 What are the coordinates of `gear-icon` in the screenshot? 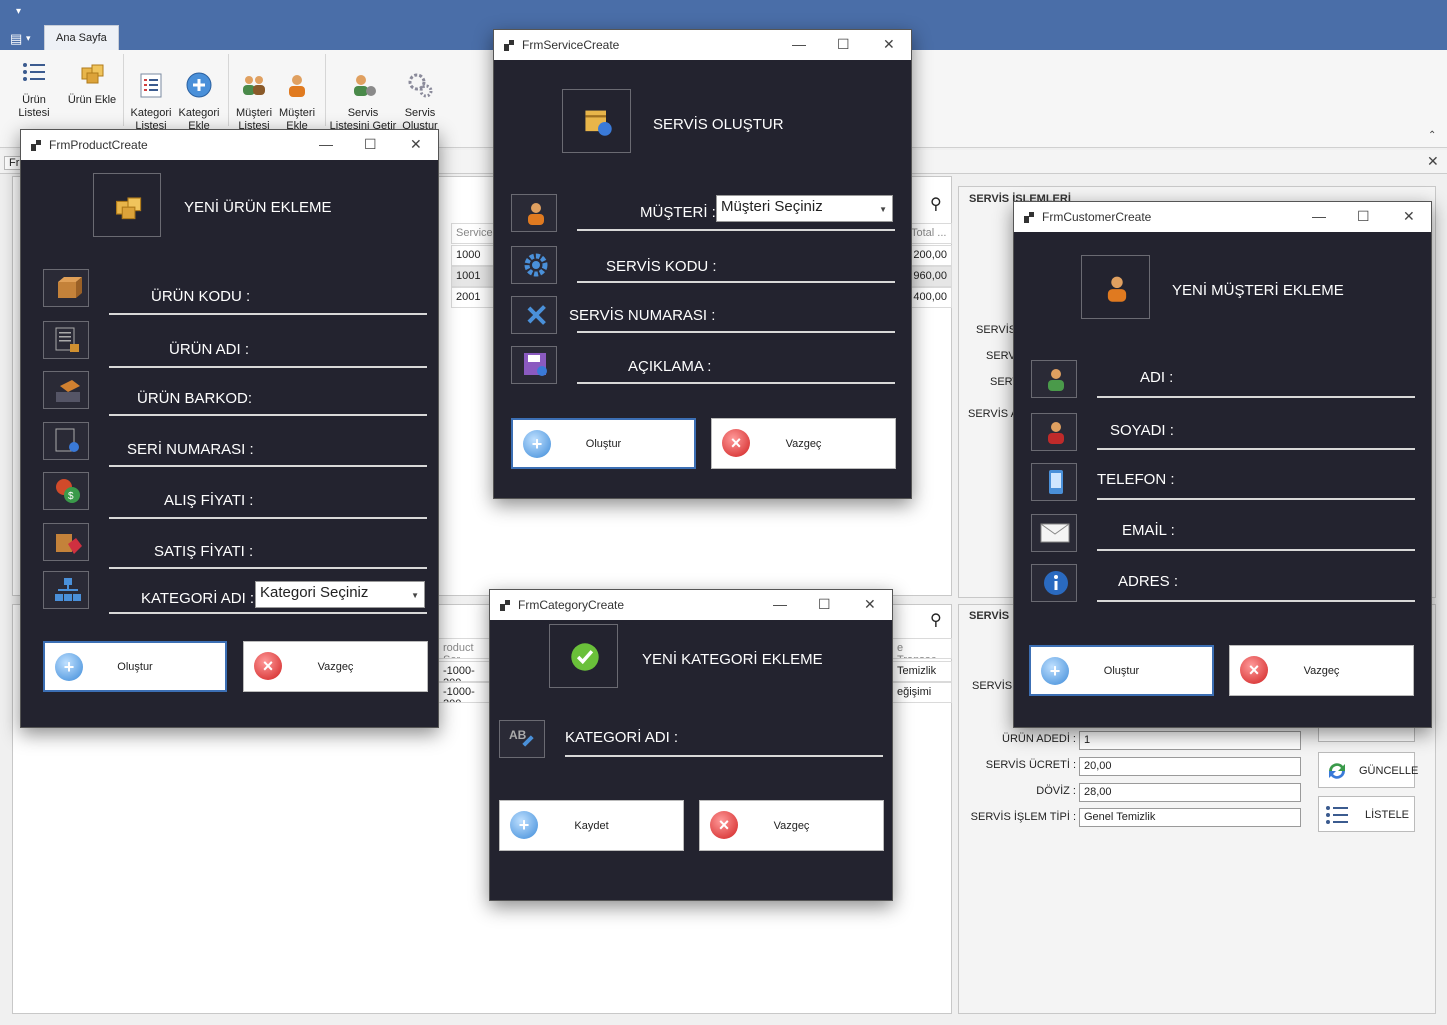 It's located at (536, 265).